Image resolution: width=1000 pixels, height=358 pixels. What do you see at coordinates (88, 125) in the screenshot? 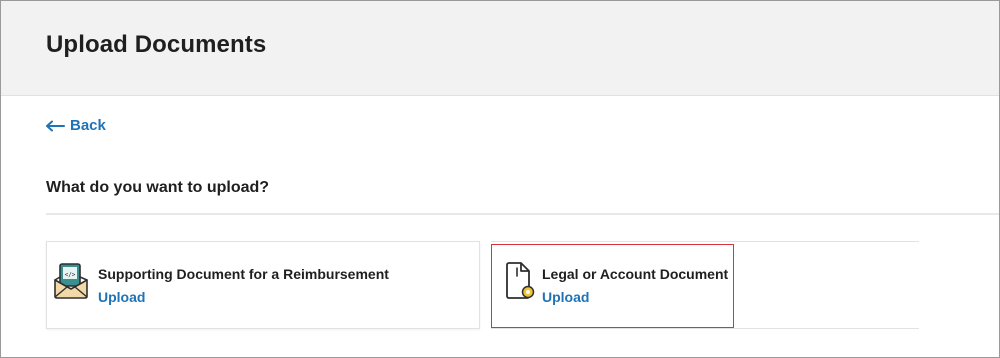
I see `back-label: Back` at bounding box center [88, 125].